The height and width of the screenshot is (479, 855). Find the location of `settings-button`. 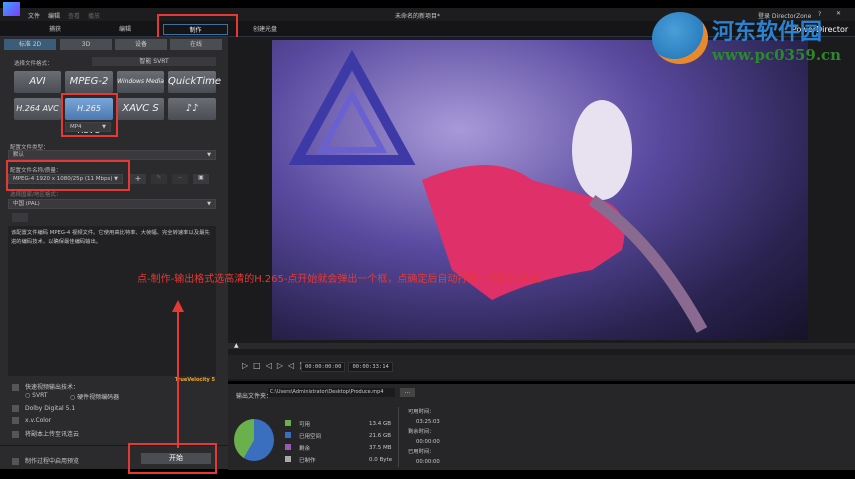

settings-button is located at coordinates (20, 217).